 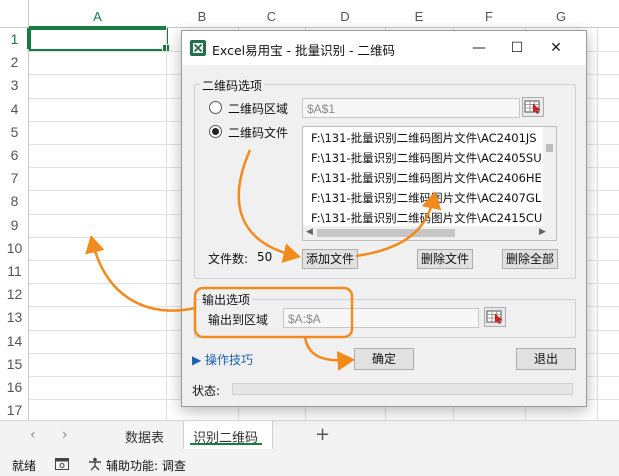 I want to click on app-icon, so click(x=198, y=48).